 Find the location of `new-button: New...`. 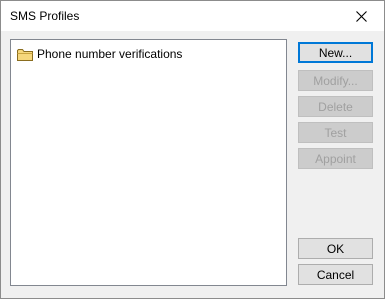

new-button: New... is located at coordinates (335, 52).